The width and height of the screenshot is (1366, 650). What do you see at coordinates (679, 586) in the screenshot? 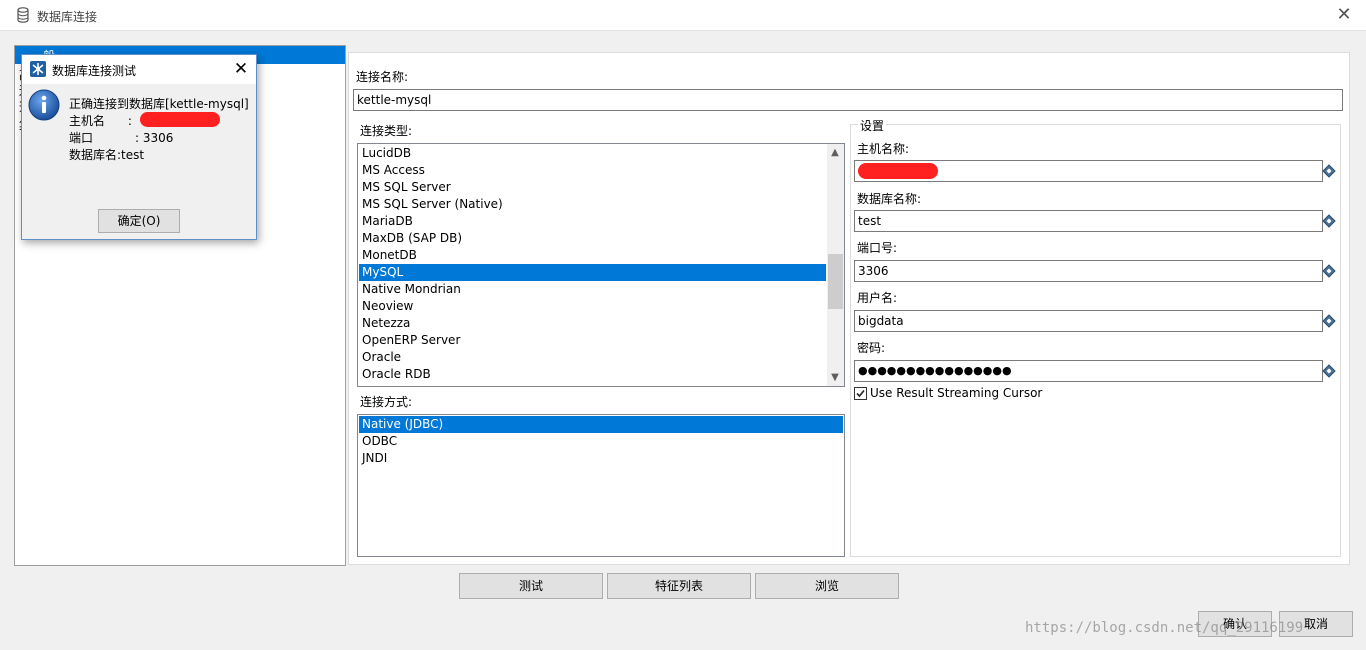
I see `feature-list-button: 特征列表` at bounding box center [679, 586].